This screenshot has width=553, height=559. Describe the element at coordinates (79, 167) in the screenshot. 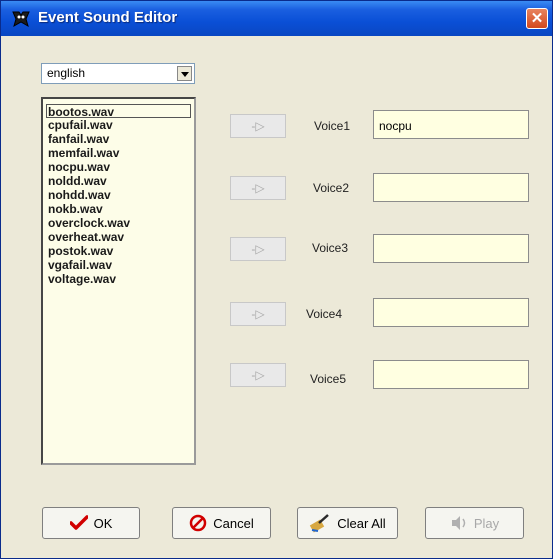

I see `list-item: nocpu.wav` at that location.